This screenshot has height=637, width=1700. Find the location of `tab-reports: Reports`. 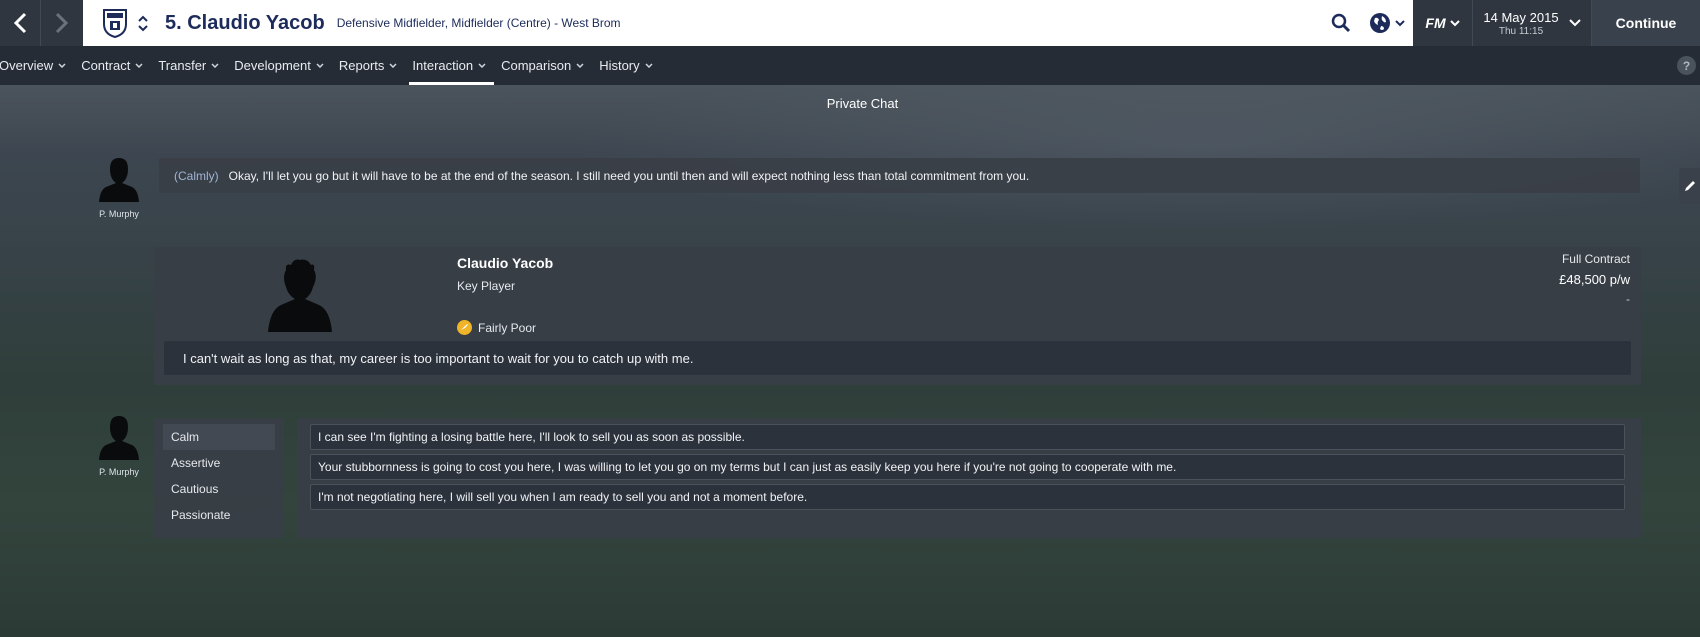

tab-reports: Reports is located at coordinates (371, 65).